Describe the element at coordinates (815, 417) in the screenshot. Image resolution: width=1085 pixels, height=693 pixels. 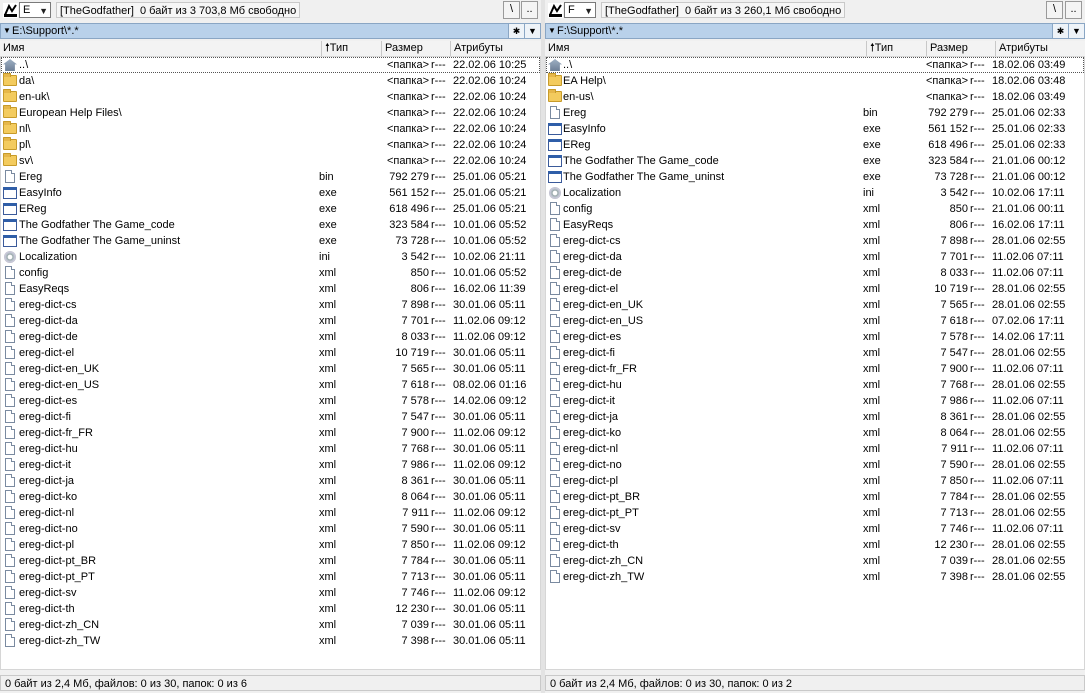
I see `file-row: ereg-dict-ja xml 8 361 r--- 28.01.06 02:55` at that location.